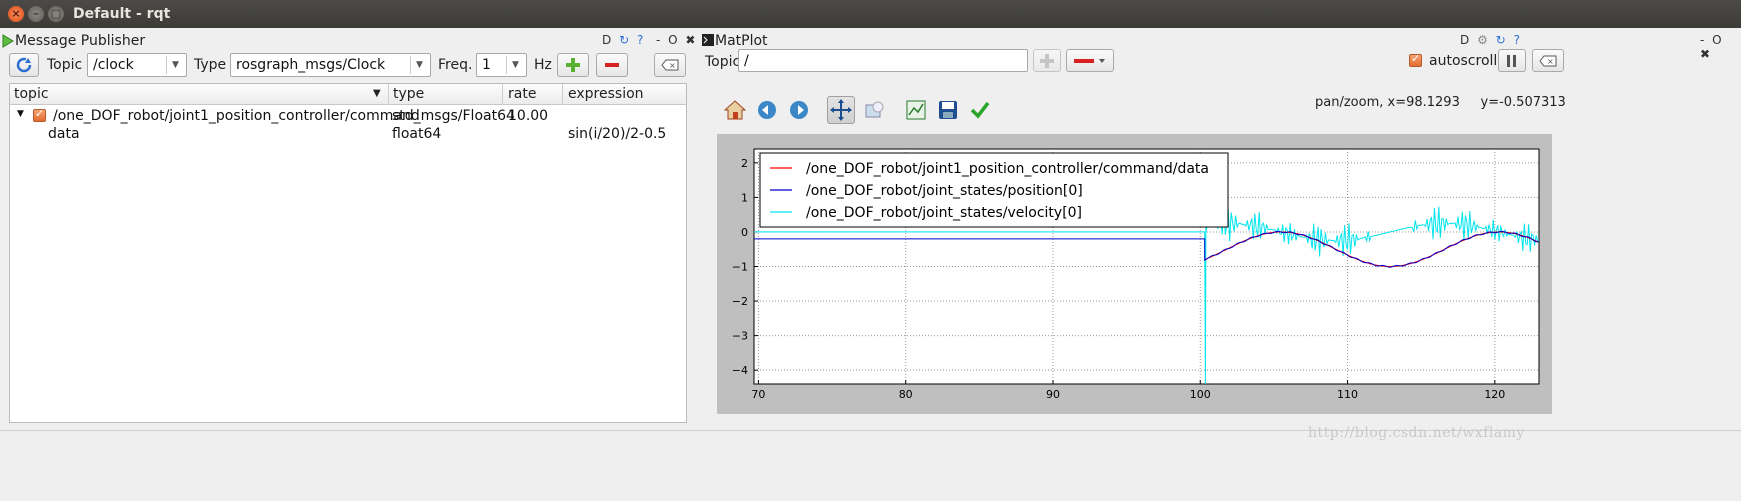  I want to click on refresh-button, so click(24, 65).